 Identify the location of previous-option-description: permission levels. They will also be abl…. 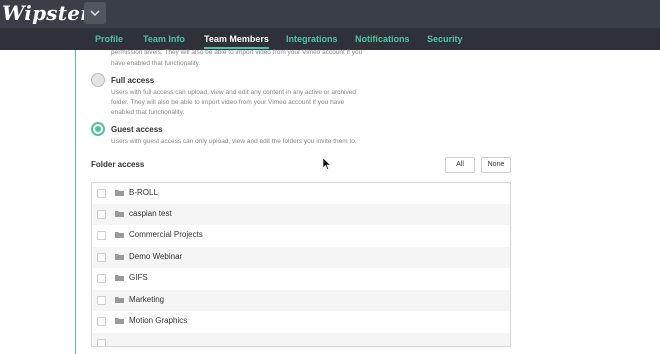
(237, 52).